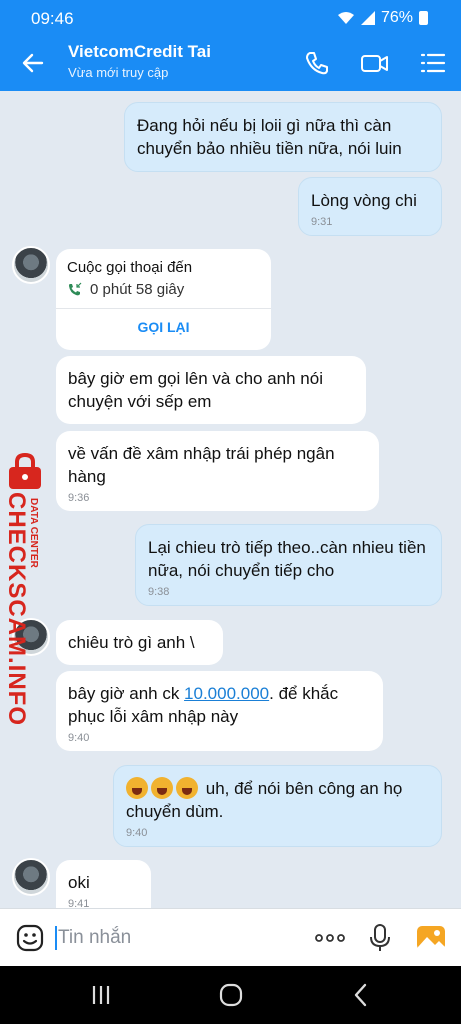 The width and height of the screenshot is (461, 1024). I want to click on message-text: oki, so click(79, 882).